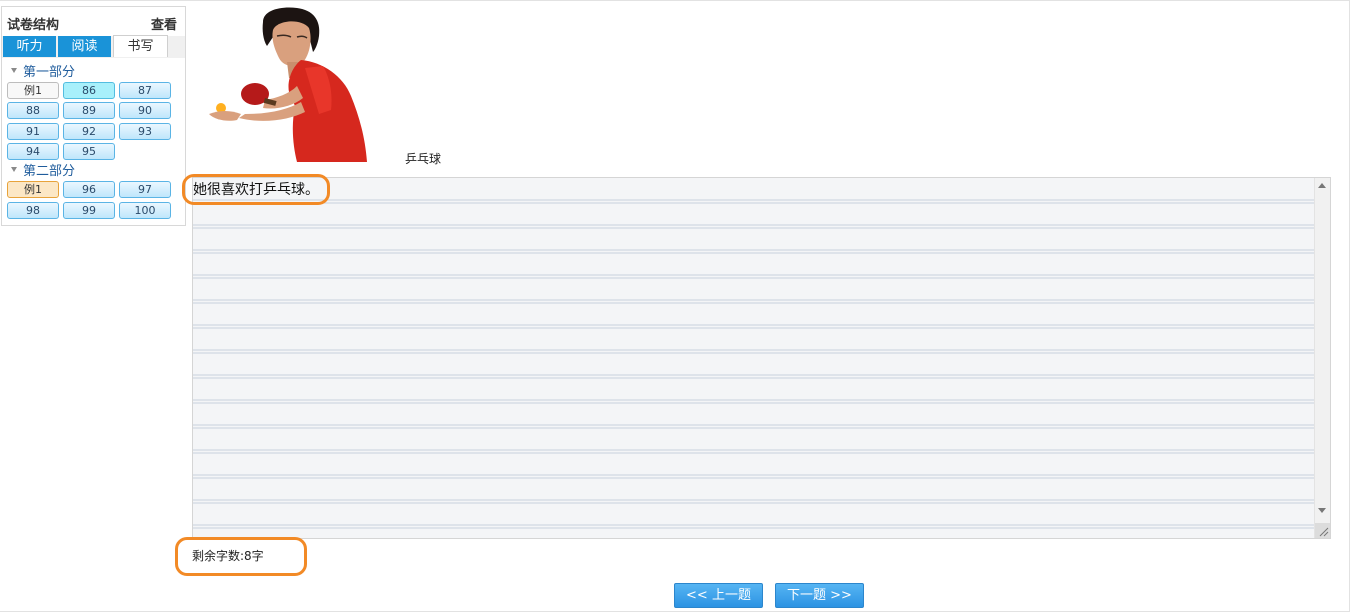  Describe the element at coordinates (1322, 530) in the screenshot. I see `resize-grip-icon` at that location.